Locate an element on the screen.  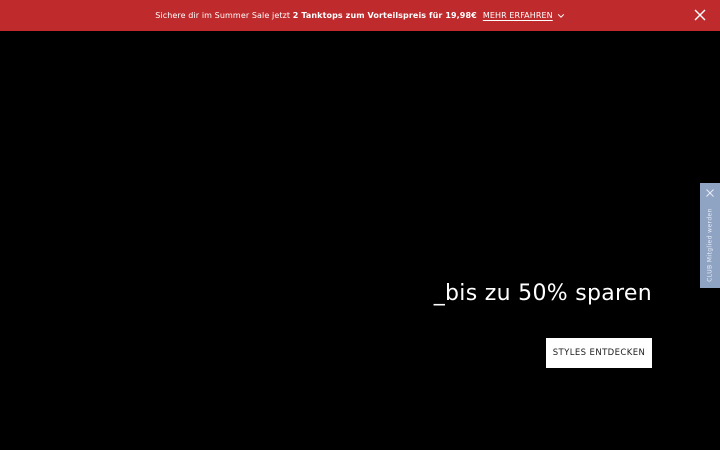
chevron-down-icon is located at coordinates (560, 15).